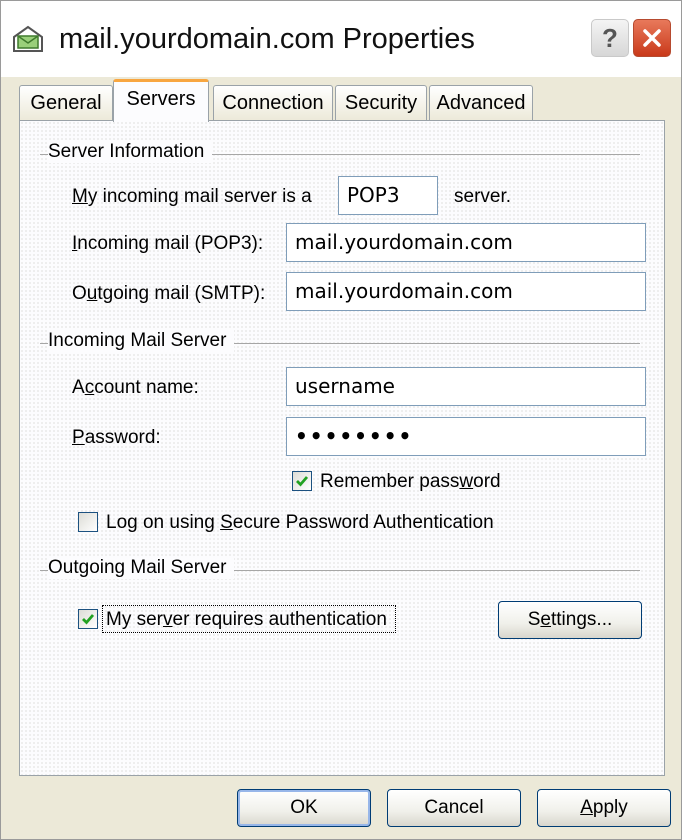 Image resolution: width=682 pixels, height=840 pixels. I want to click on remember-password-checkbox, so click(302, 481).